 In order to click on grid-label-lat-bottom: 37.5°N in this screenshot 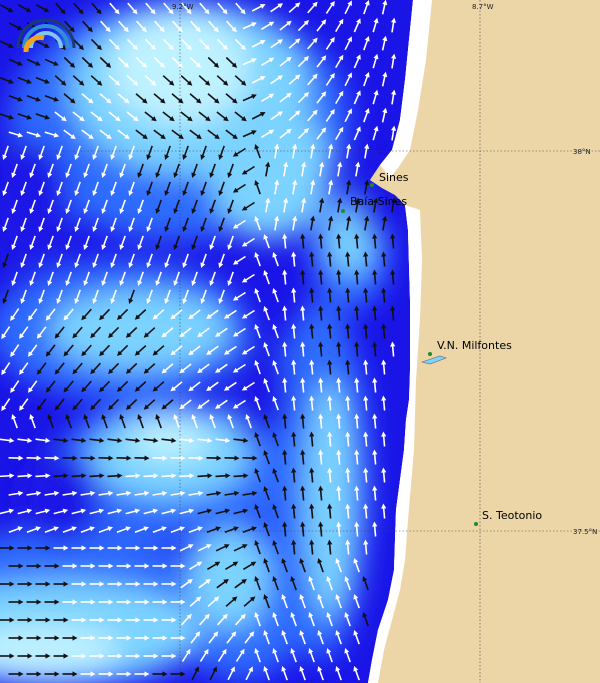, I will do `click(585, 532)`.